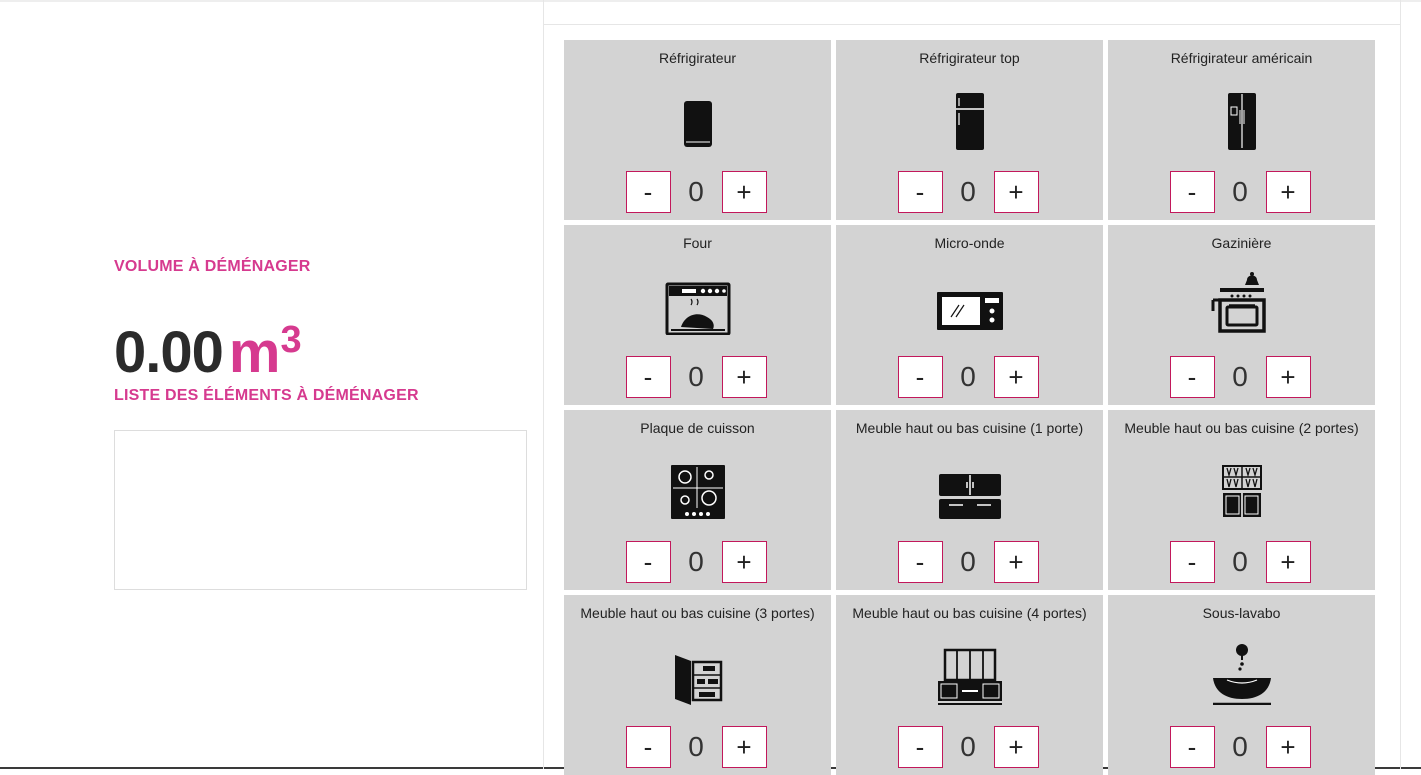  Describe the element at coordinates (972, 24) in the screenshot. I see `panel-divider` at that location.